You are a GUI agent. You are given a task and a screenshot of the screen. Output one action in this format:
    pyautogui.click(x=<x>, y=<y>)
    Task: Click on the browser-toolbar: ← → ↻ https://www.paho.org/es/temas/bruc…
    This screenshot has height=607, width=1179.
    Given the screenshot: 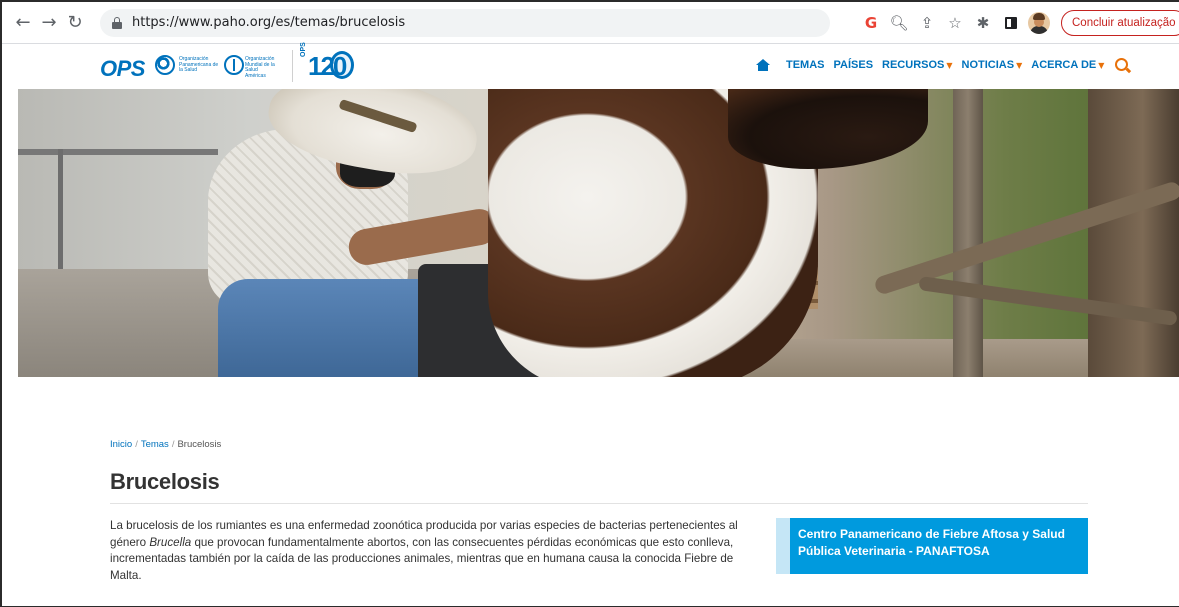 What is the action you would take?
    pyautogui.click(x=590, y=23)
    